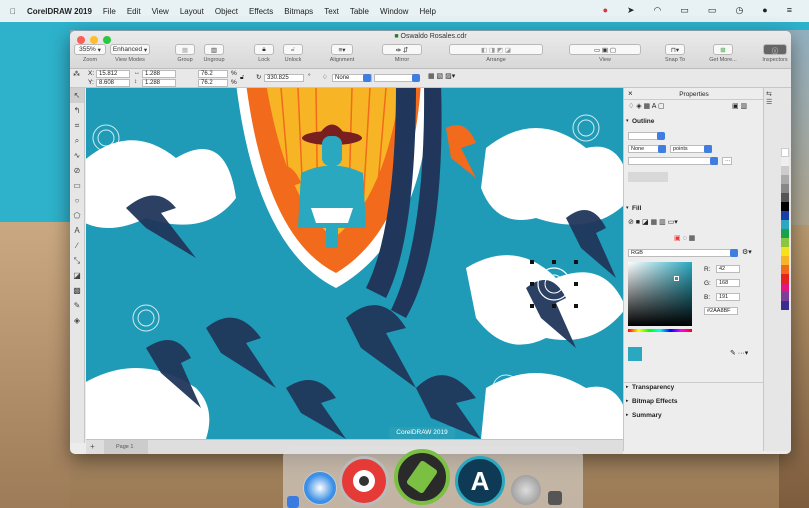 The image size is (809, 508). Describe the element at coordinates (655, 401) in the screenshot. I see `bitmap-effects-section-title: Bitmap Effects` at that location.